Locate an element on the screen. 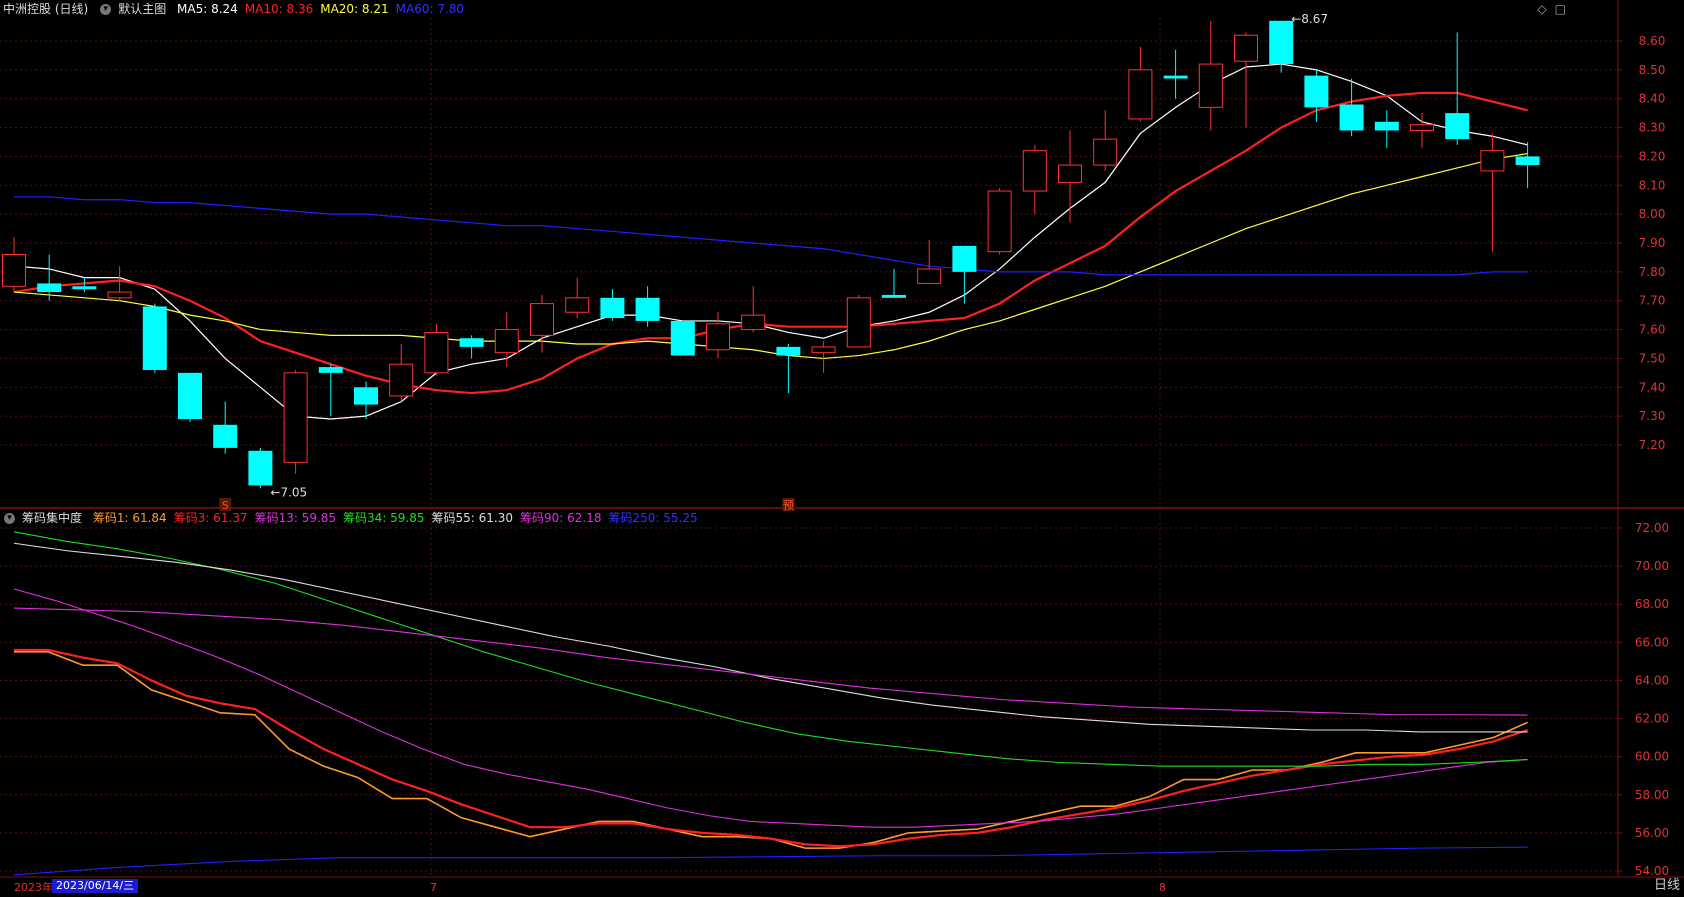 The image size is (1684, 897). y-tick-label: 7.30 is located at coordinates (1652, 416).